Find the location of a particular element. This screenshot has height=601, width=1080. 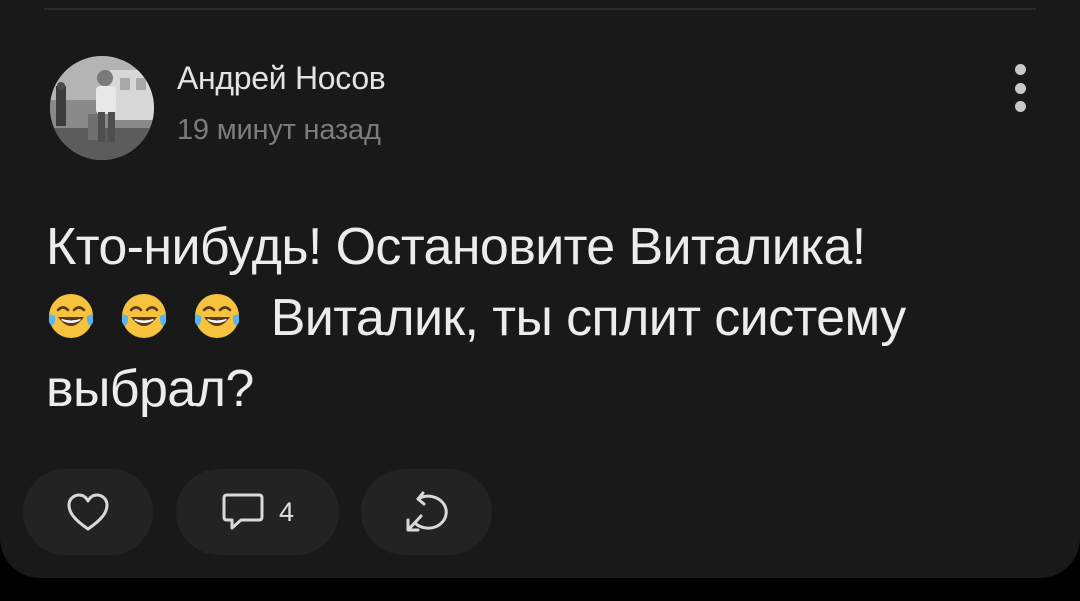

like-button is located at coordinates (88, 512).